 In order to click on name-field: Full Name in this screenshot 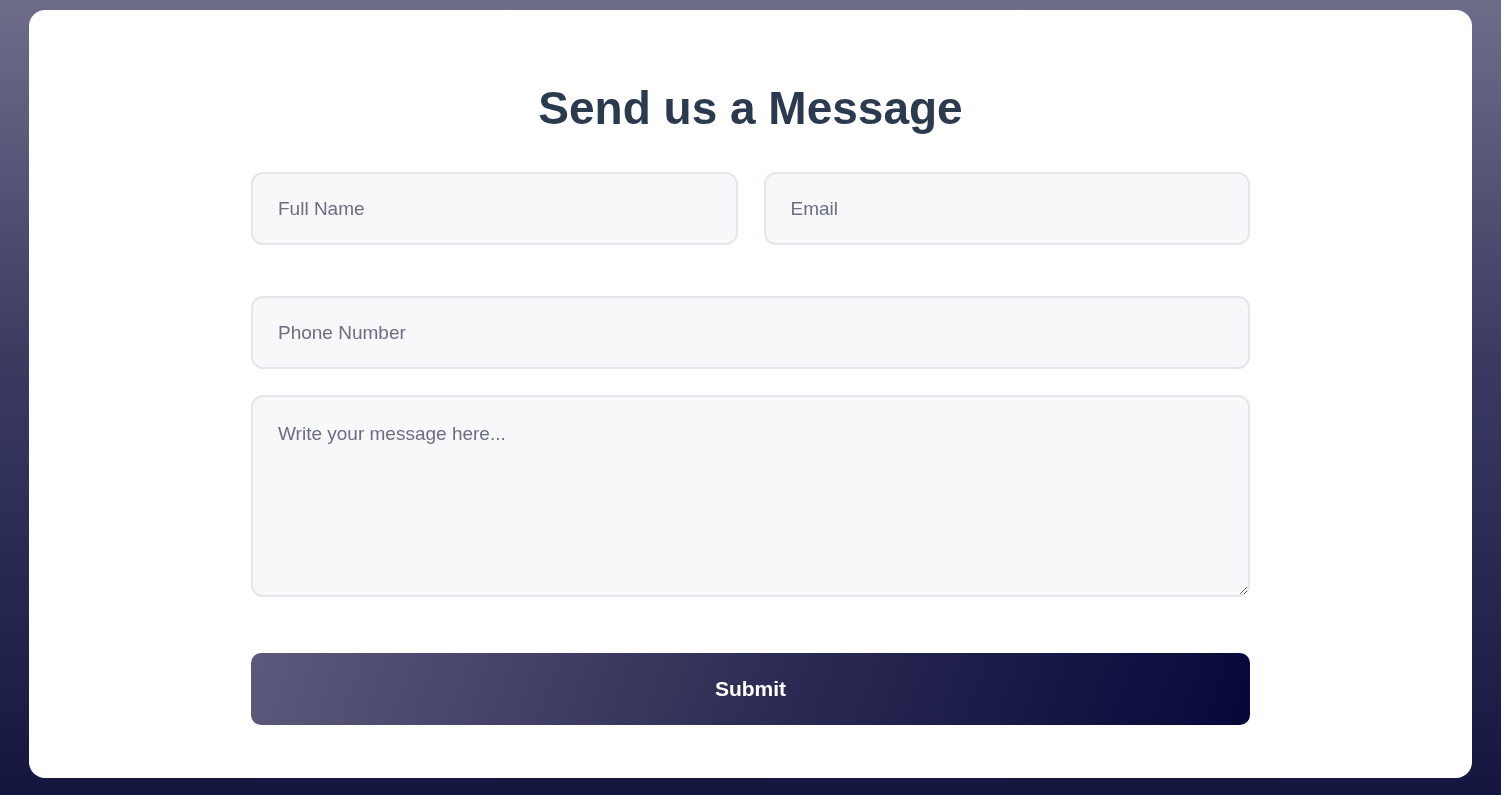, I will do `click(494, 208)`.